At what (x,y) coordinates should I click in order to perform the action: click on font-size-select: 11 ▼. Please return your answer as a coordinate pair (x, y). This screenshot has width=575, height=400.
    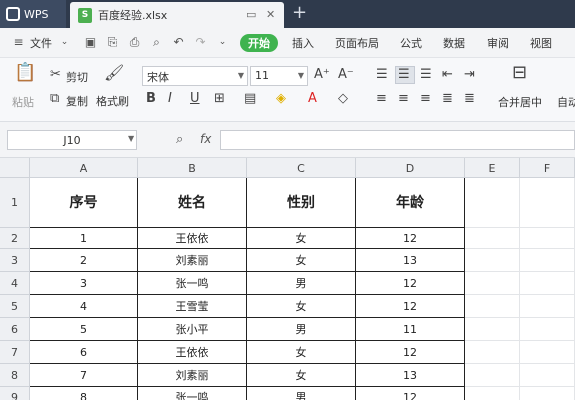
    Looking at the image, I should click on (279, 76).